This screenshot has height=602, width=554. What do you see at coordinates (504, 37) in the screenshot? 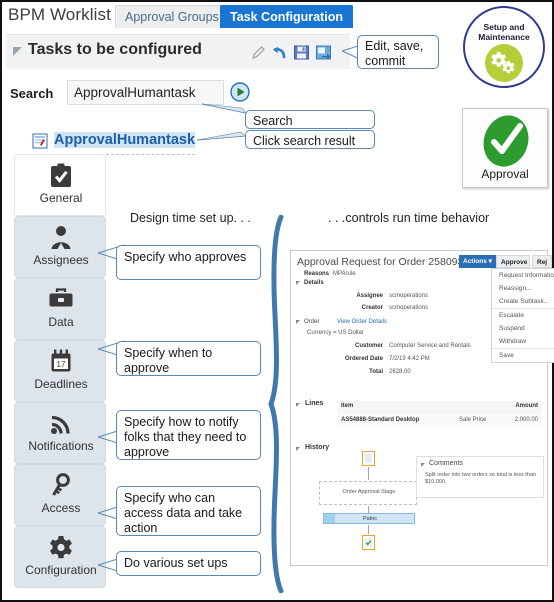
I see `setup-badge-line2: Maintenance` at bounding box center [504, 37].